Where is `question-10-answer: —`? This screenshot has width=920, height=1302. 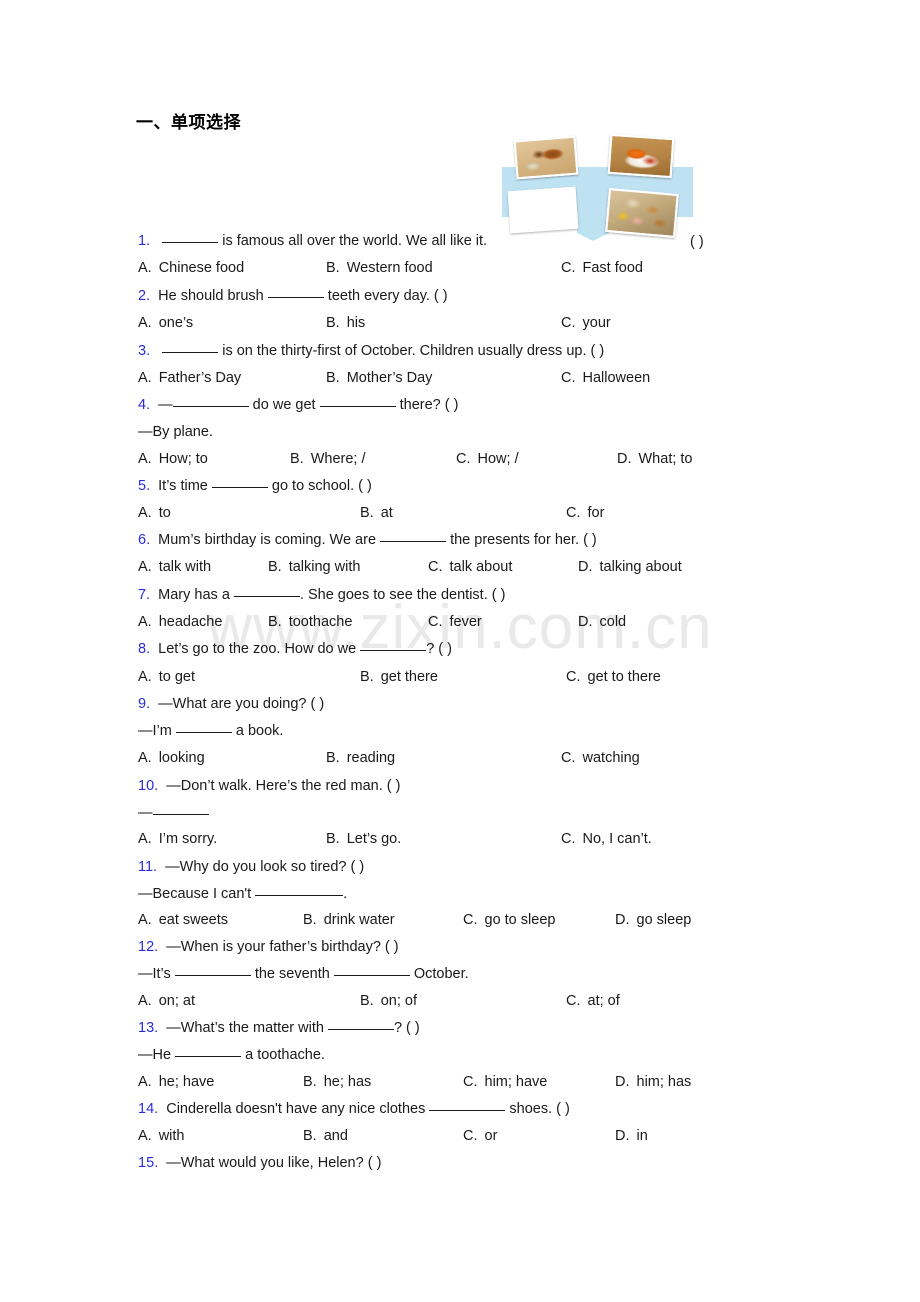
question-10-answer: — is located at coordinates (173, 813).